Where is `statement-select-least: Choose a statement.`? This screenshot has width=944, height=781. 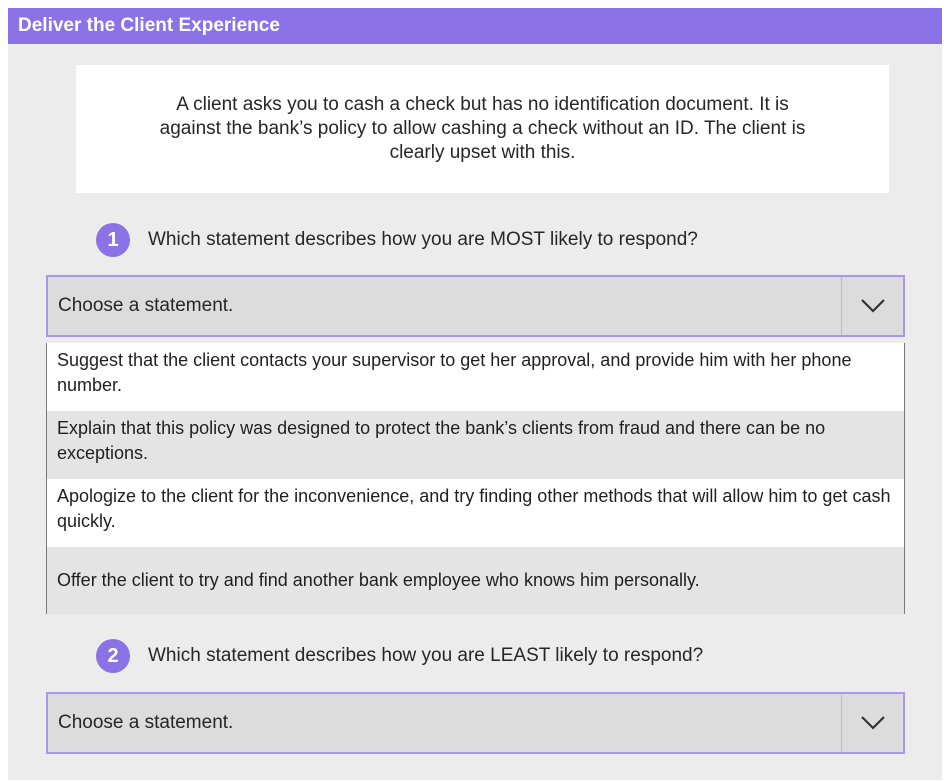
statement-select-least: Choose a statement. is located at coordinates (475, 723).